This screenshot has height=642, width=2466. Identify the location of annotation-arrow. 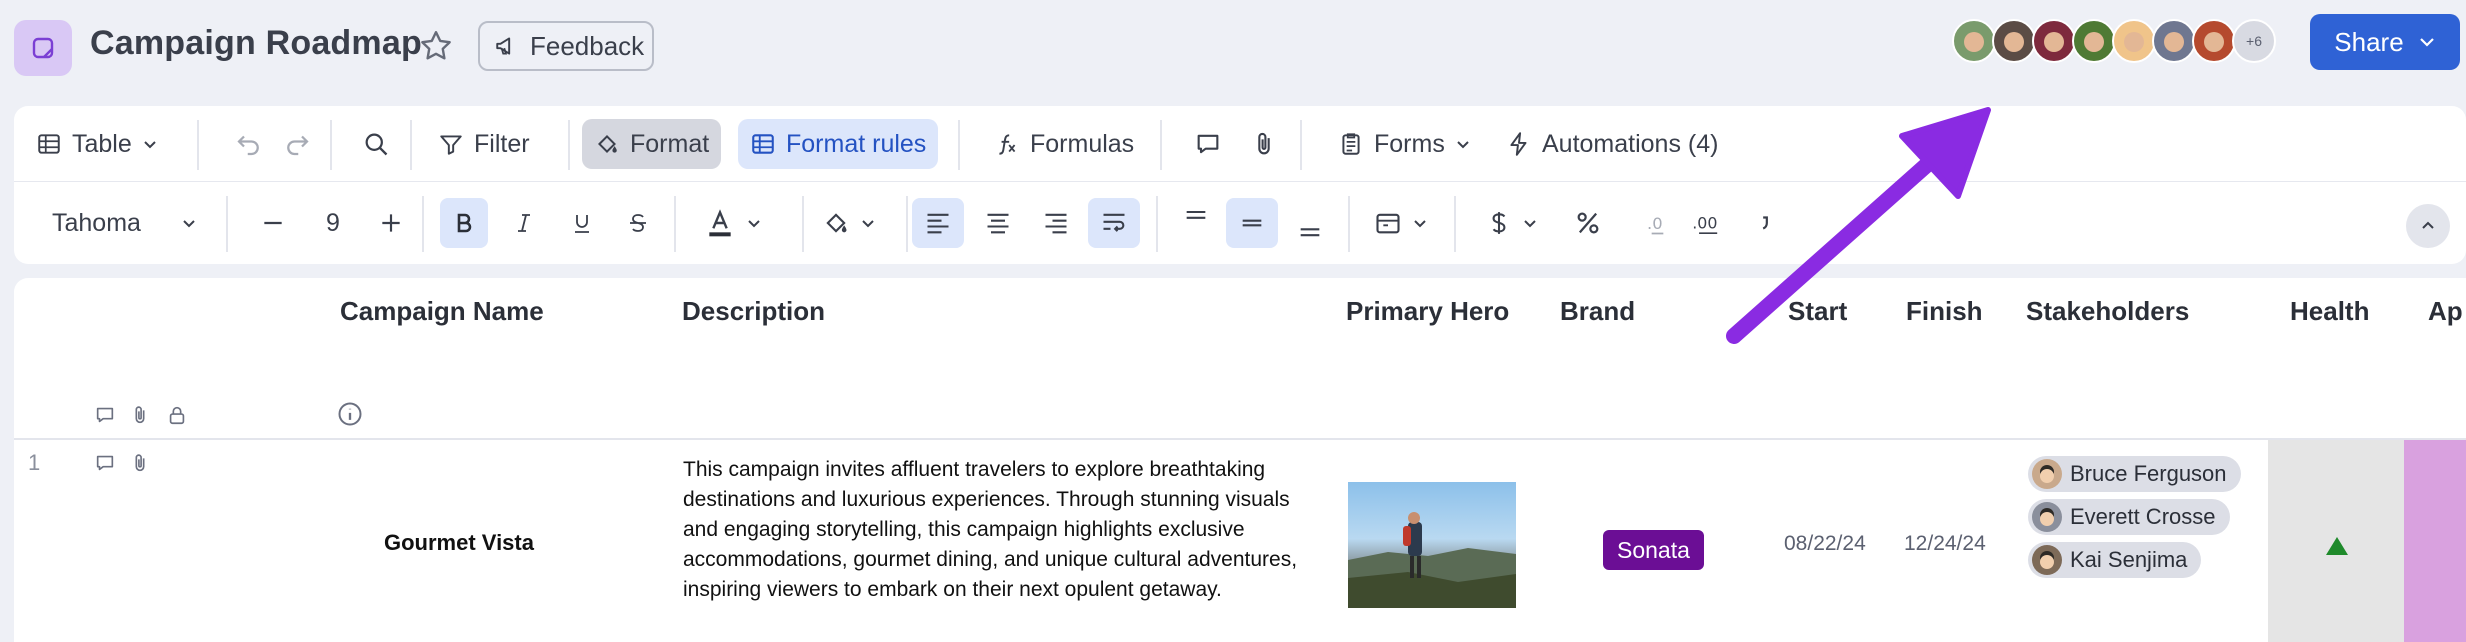
(1858, 225).